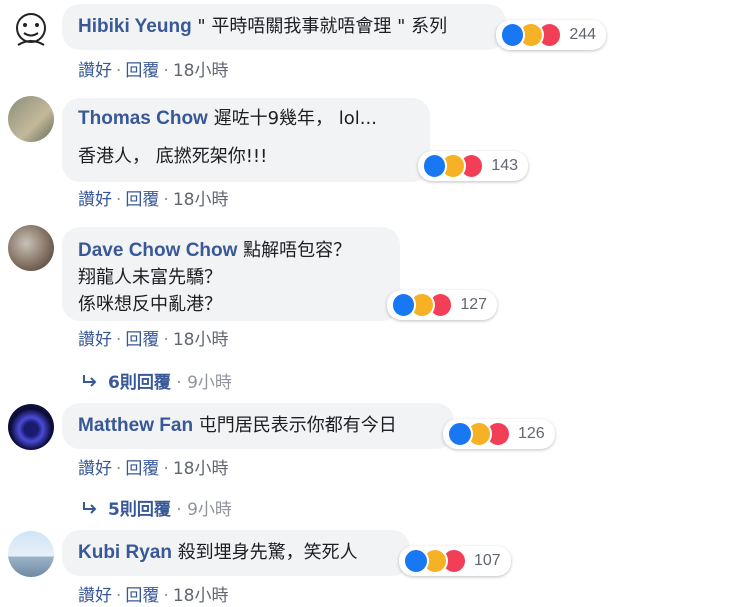 The height and width of the screenshot is (607, 731). What do you see at coordinates (505, 165) in the screenshot?
I see `reaction-count: 143` at bounding box center [505, 165].